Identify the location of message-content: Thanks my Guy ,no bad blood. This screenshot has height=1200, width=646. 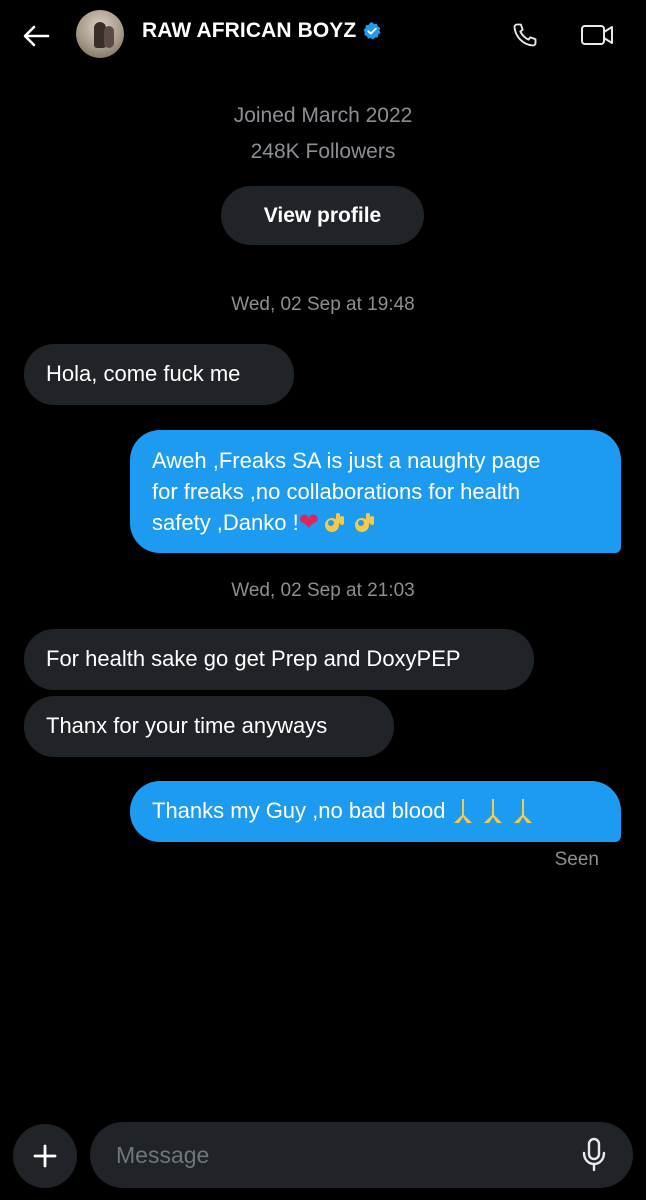
(375, 810).